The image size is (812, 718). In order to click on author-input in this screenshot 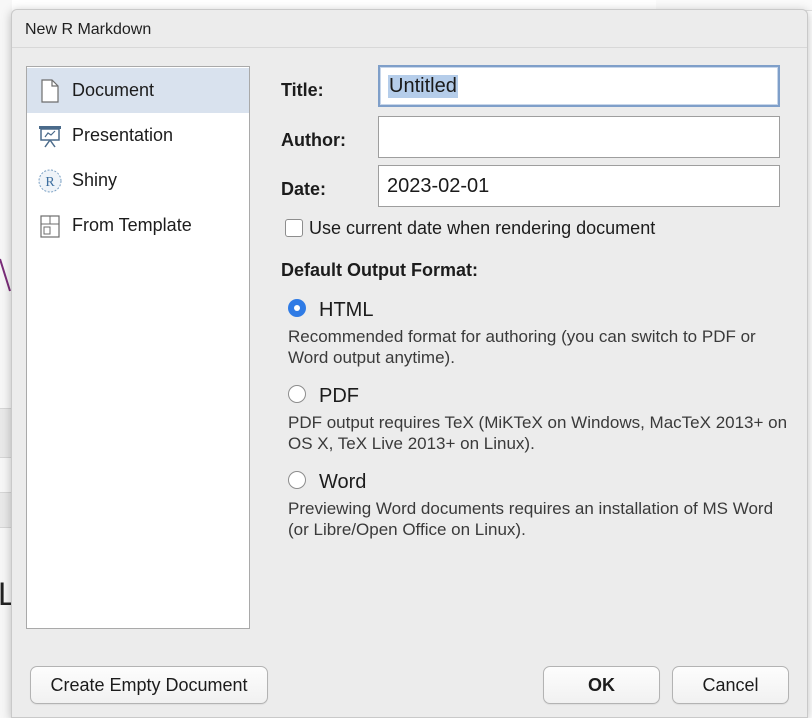, I will do `click(579, 137)`.